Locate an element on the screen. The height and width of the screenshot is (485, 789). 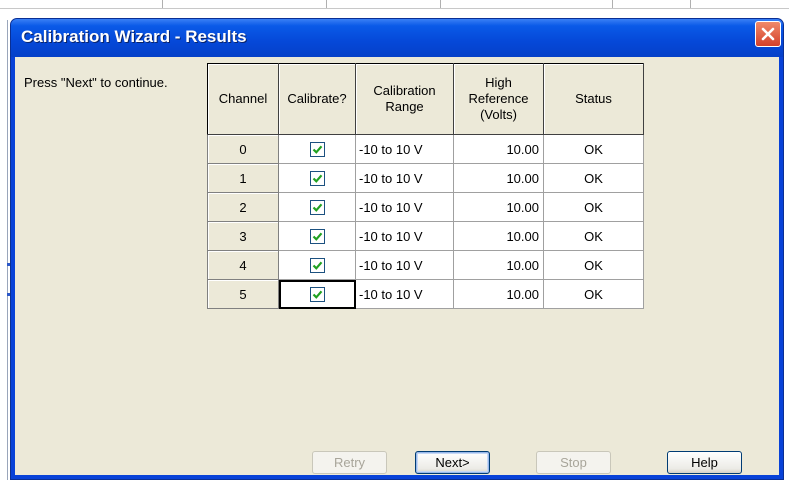
column-header-calibration-range: Calibration Range is located at coordinates (404, 99).